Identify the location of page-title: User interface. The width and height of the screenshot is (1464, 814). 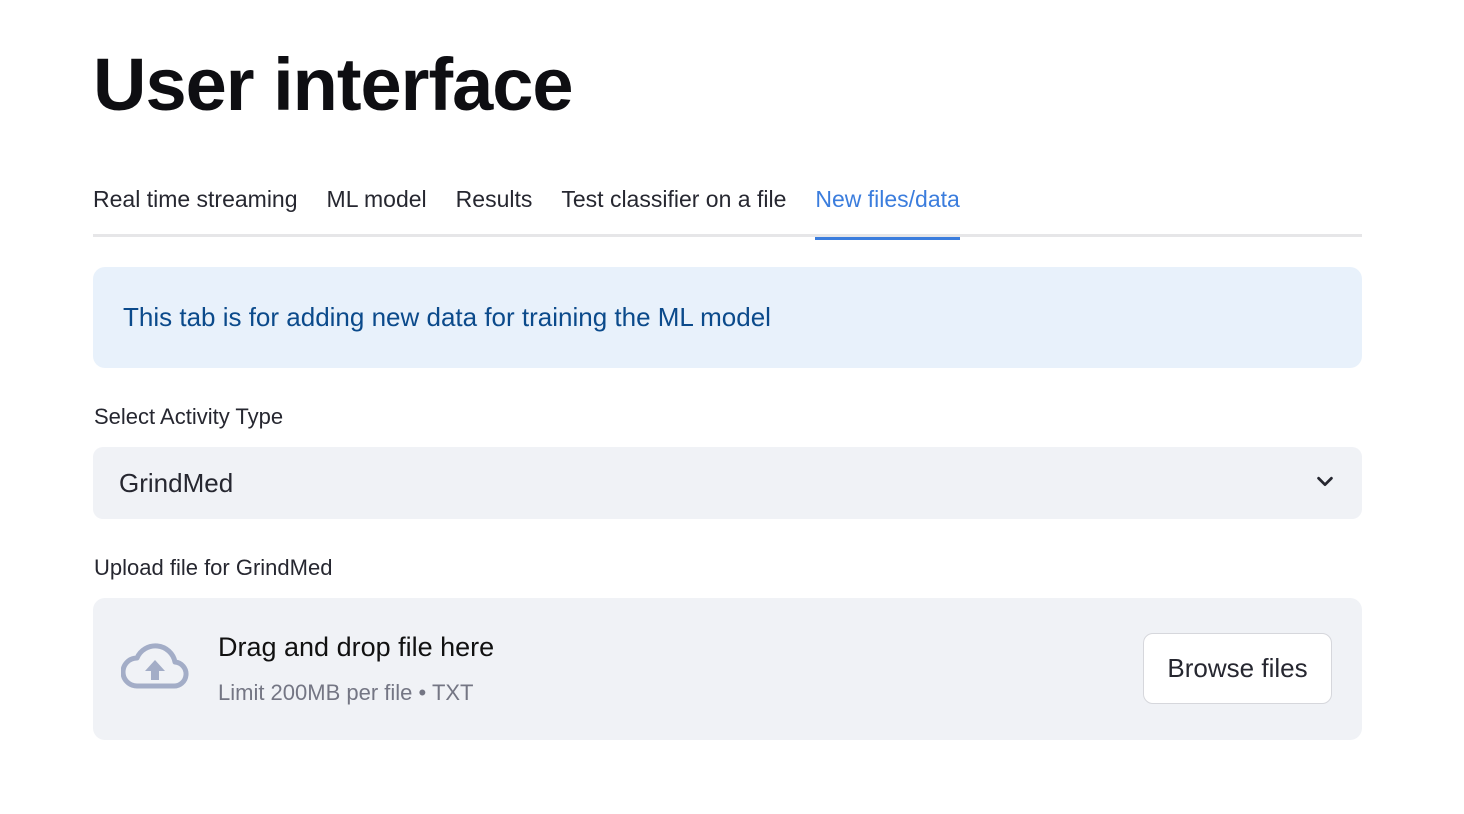
(333, 84).